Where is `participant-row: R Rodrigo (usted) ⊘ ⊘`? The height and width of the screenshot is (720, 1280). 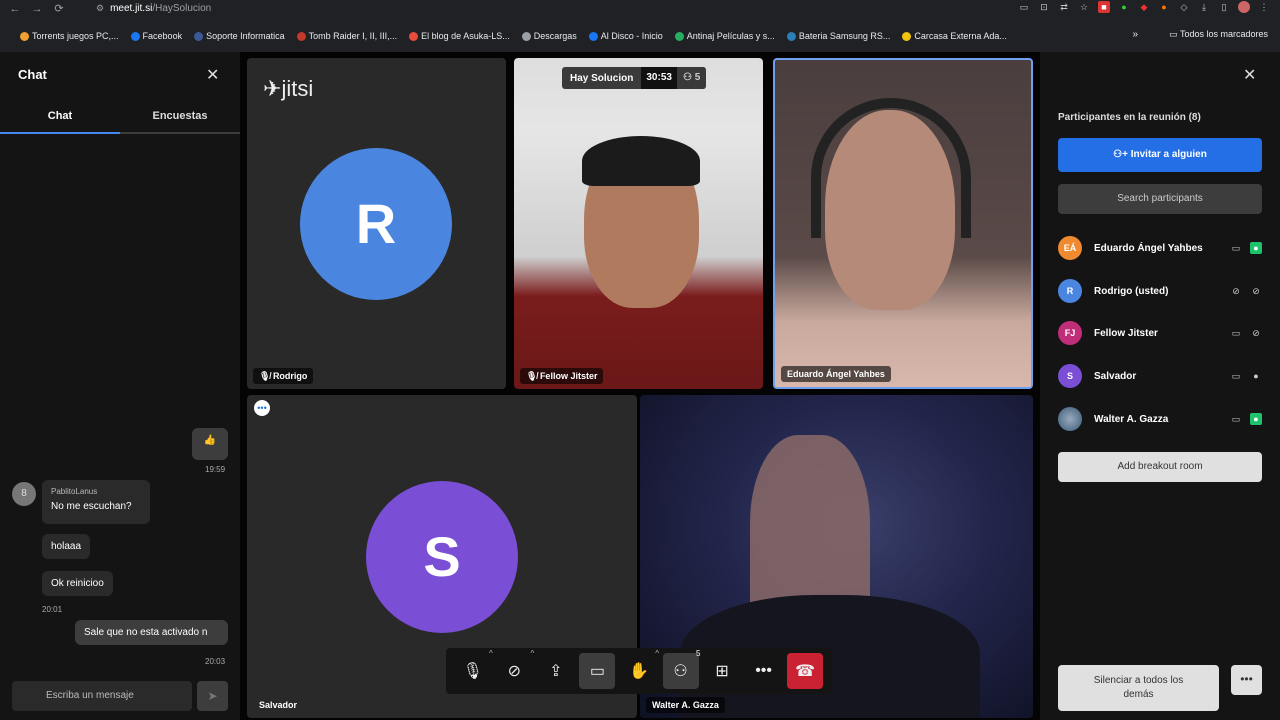 participant-row: R Rodrigo (usted) ⊘ ⊘ is located at coordinates (1160, 291).